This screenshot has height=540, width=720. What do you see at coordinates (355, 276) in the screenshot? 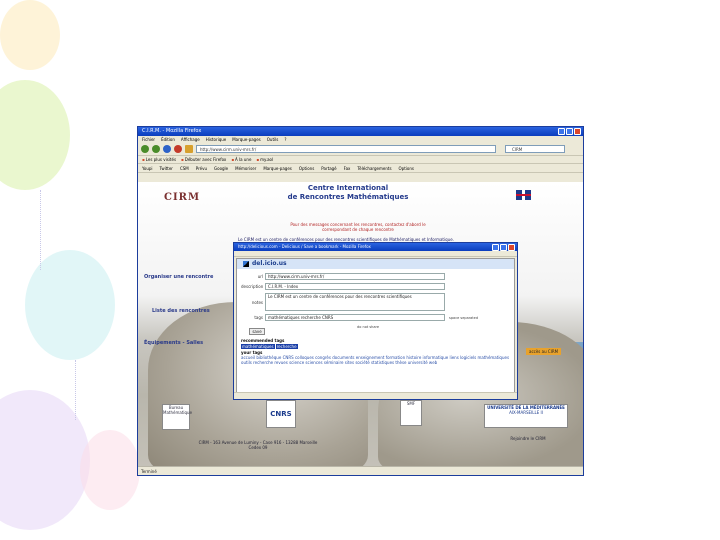
I see `url-field: http://www.cirm.univ-mrs.fr/` at bounding box center [355, 276].